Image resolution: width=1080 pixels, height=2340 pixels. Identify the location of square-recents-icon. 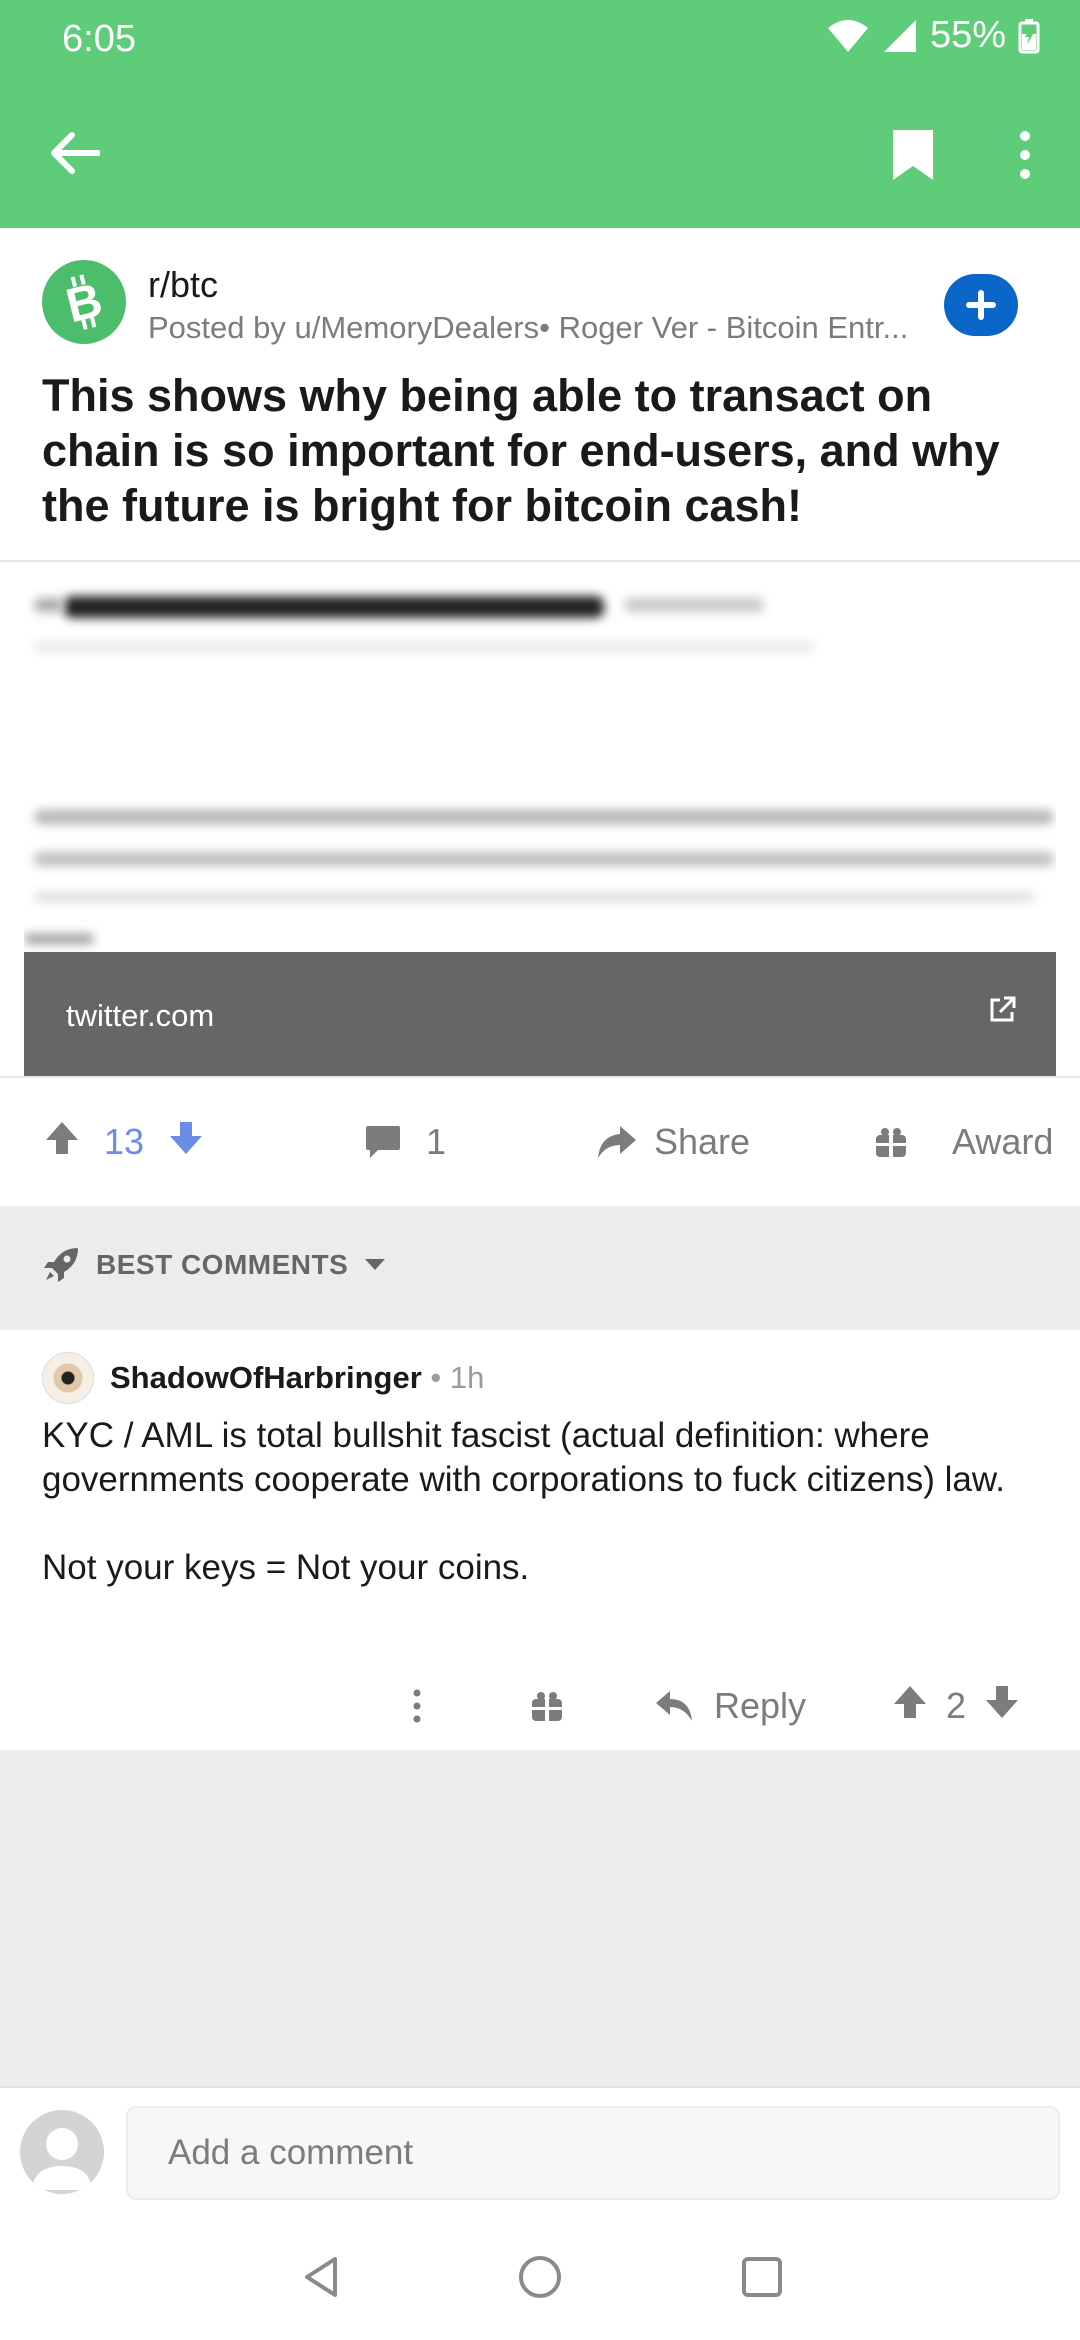
(762, 2277).